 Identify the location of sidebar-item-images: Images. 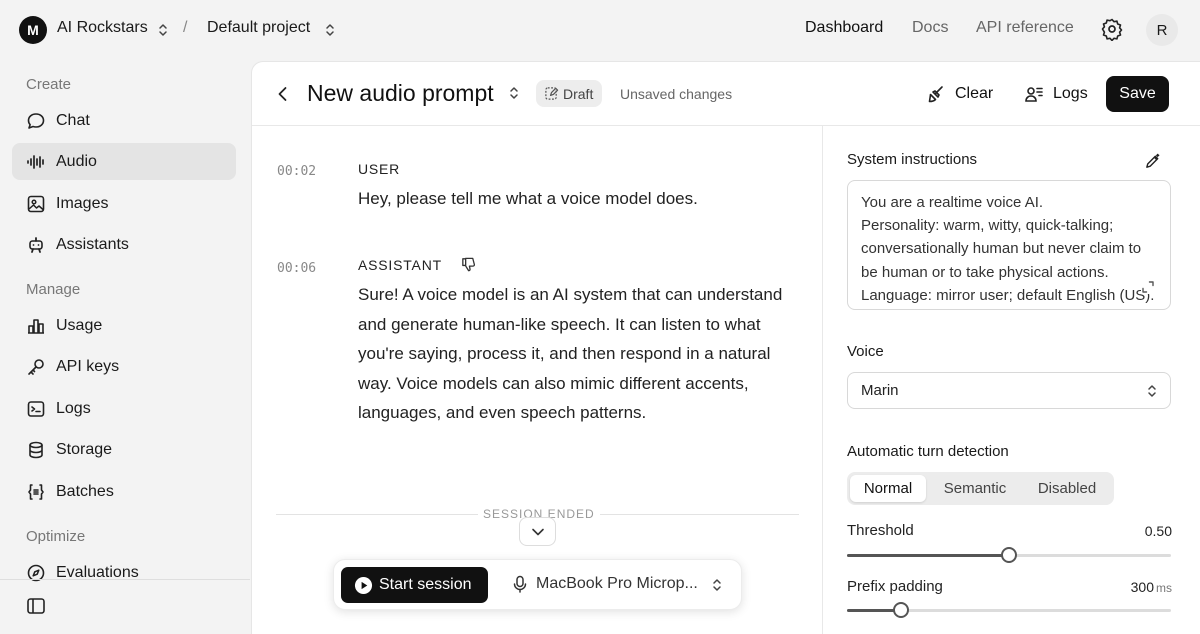
(124, 203).